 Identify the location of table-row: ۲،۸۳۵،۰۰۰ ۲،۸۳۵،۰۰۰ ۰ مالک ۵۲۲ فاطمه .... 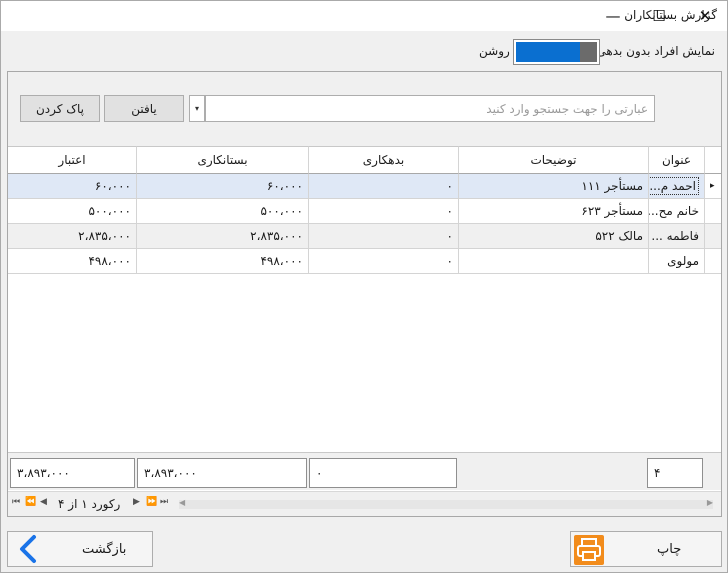
(364, 236).